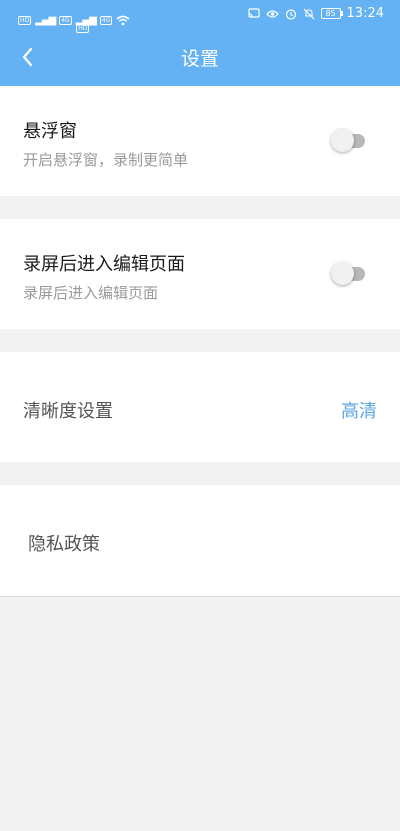 The image size is (400, 831). What do you see at coordinates (331, 13) in the screenshot?
I see `battery-icon: 85` at bounding box center [331, 13].